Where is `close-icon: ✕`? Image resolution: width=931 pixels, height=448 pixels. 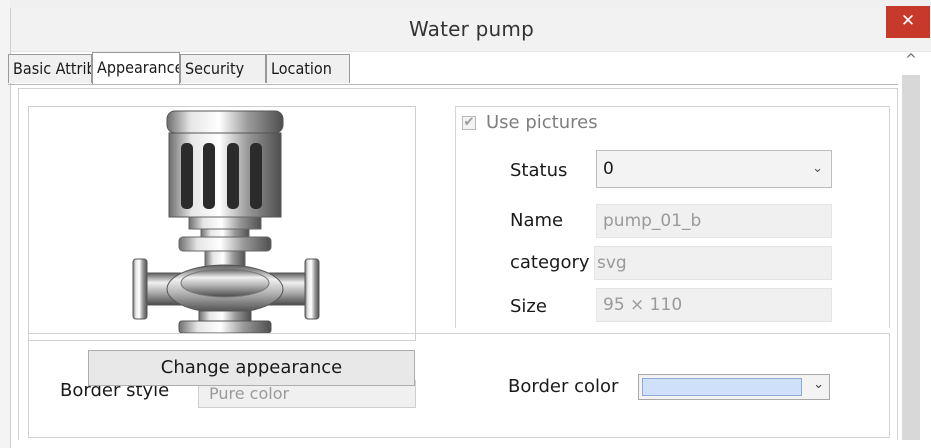
close-icon: ✕ is located at coordinates (908, 21).